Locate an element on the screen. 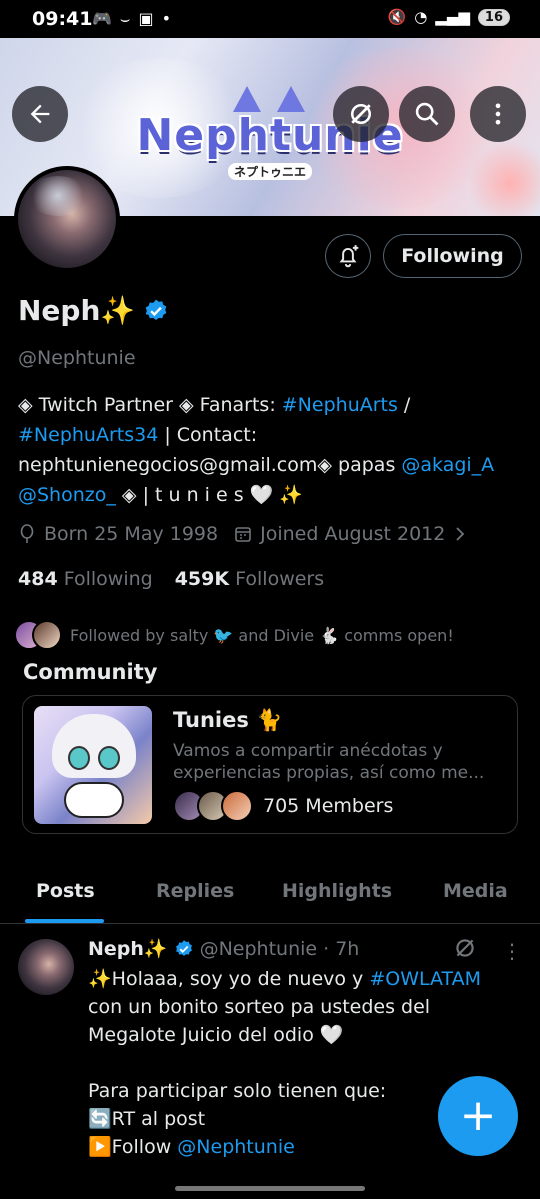 The height and width of the screenshot is (1199, 540). compose-post-button: + is located at coordinates (478, 1116).